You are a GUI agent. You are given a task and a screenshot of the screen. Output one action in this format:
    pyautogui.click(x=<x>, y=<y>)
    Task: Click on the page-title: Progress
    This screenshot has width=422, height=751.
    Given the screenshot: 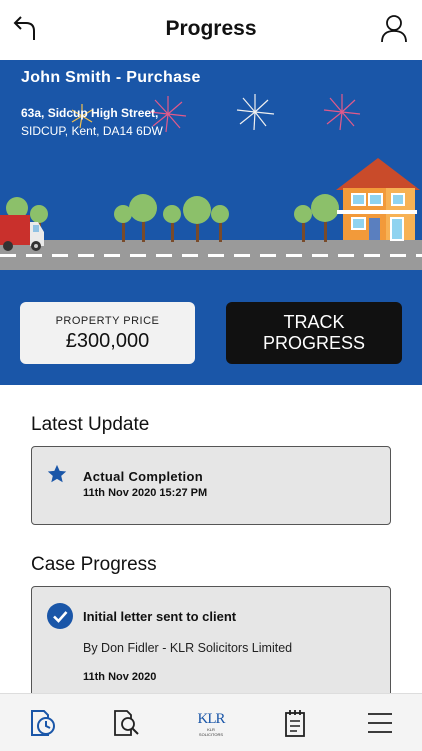 What is the action you would take?
    pyautogui.click(x=211, y=28)
    